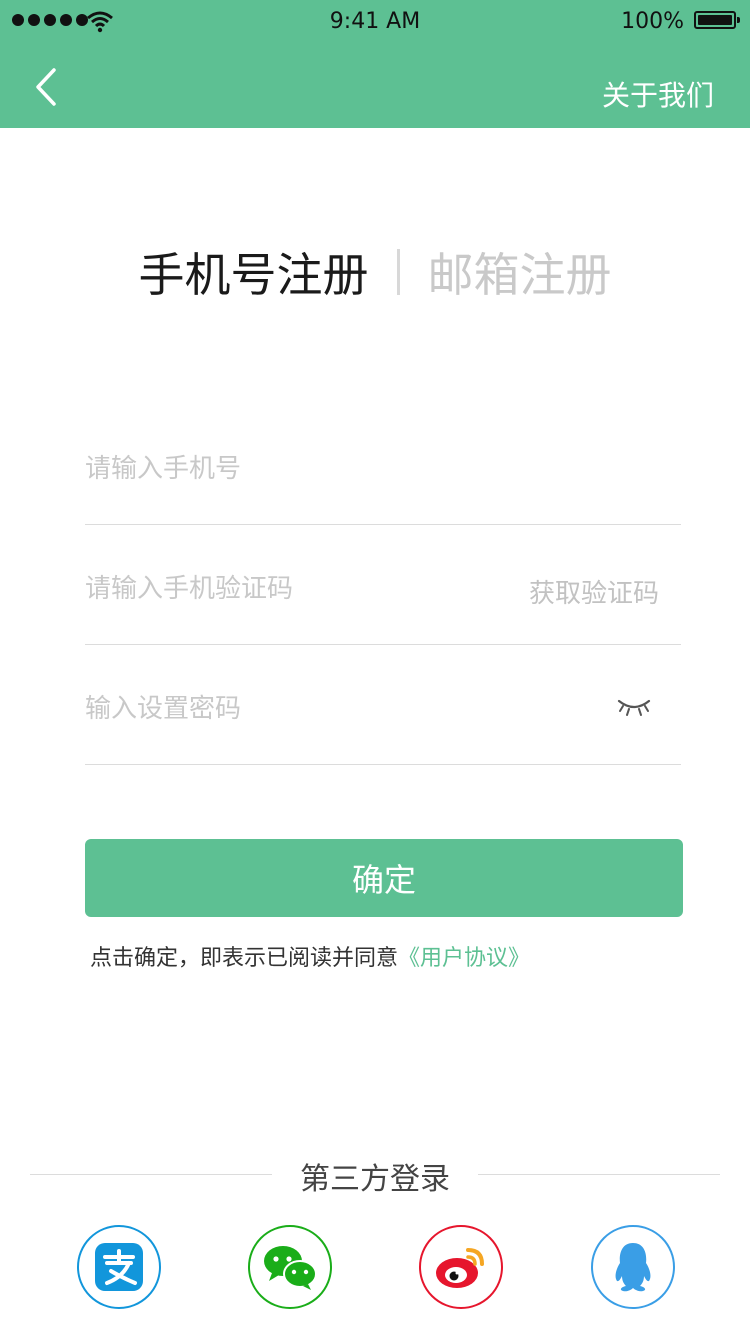  I want to click on wechat-icon, so click(290, 1268).